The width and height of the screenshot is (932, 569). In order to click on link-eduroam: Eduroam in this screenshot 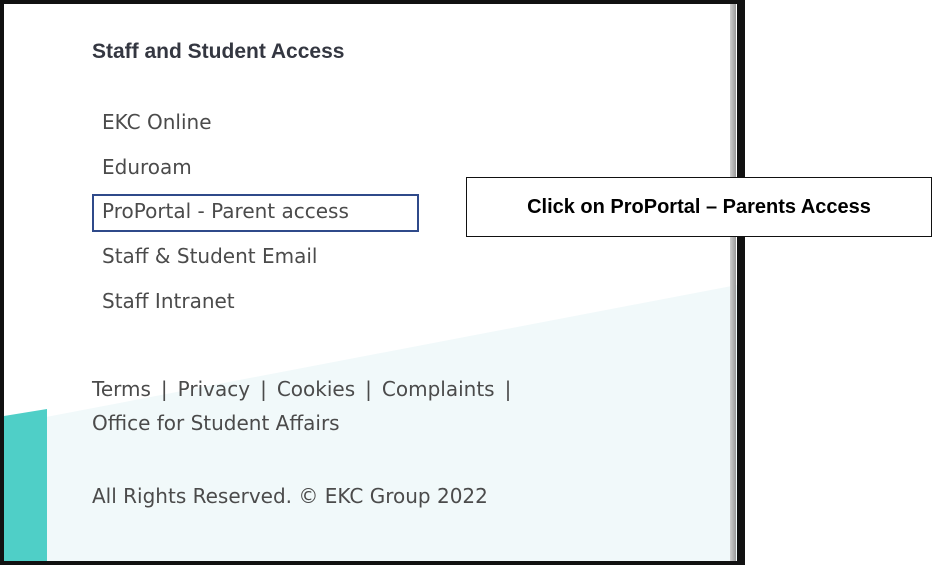, I will do `click(225, 175)`.